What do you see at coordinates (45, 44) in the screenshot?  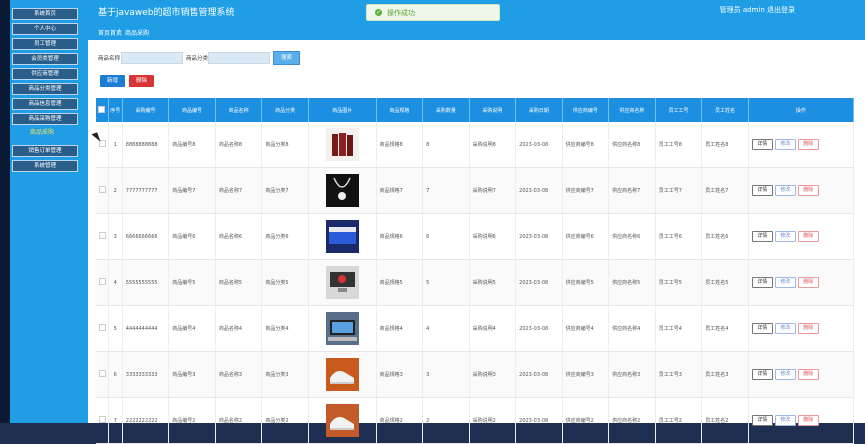 I see `sidebar-item-staff: 员工管理` at bounding box center [45, 44].